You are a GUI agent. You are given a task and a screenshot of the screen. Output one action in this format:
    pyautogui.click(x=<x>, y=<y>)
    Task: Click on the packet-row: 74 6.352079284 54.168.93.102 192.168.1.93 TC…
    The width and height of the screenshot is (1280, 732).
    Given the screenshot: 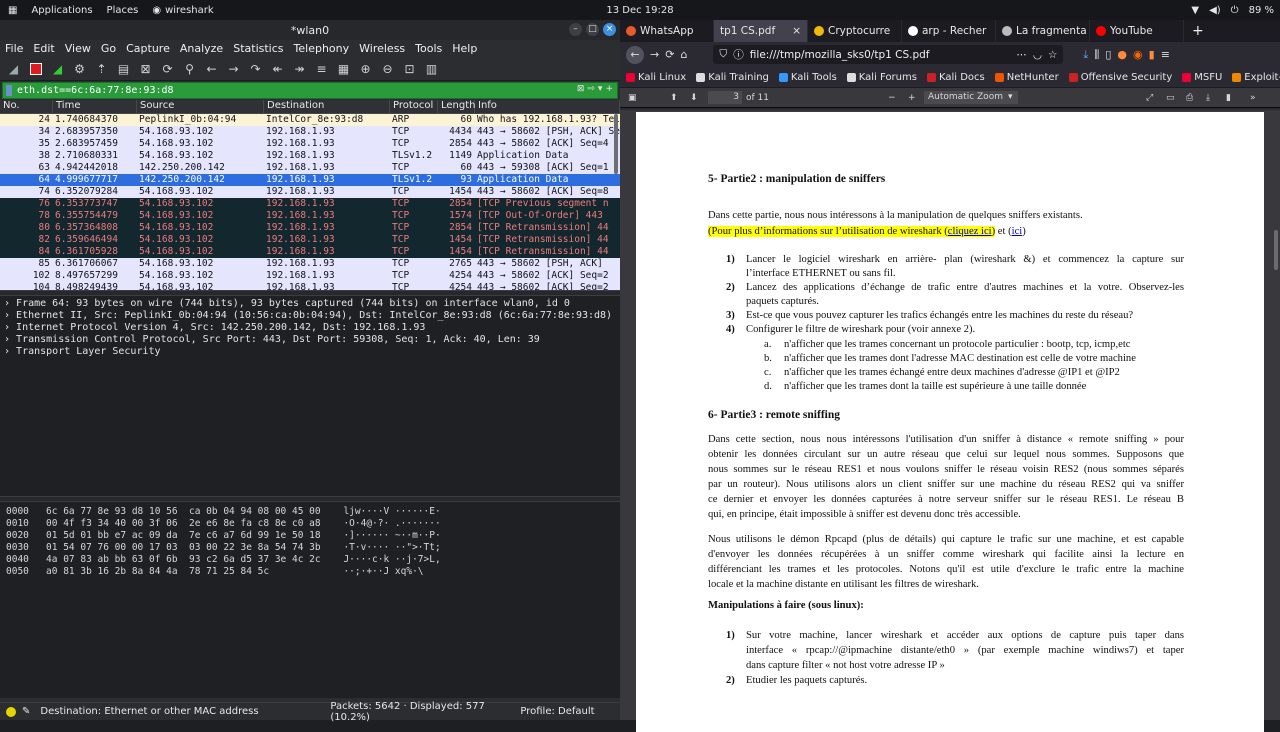 What is the action you would take?
    pyautogui.click(x=310, y=192)
    